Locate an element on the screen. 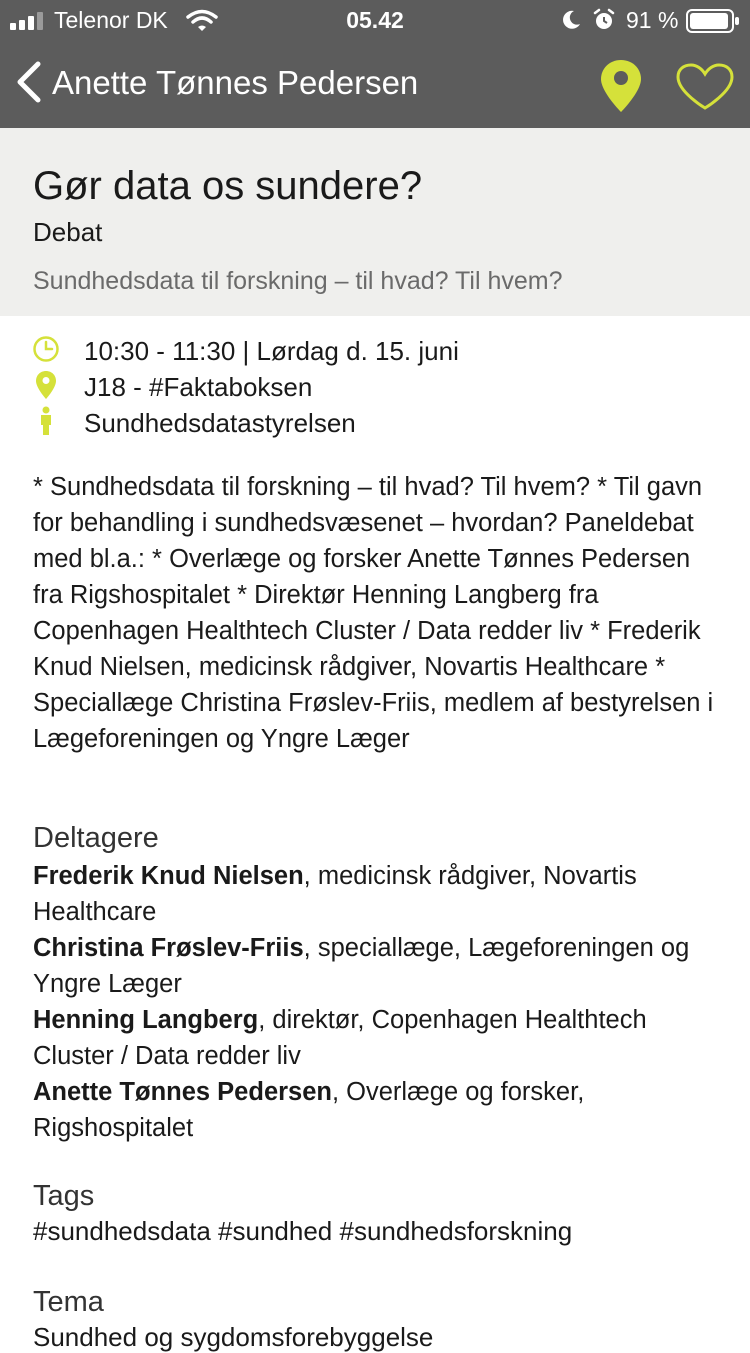  event-time-row: 10:30 - 11:30 | Lørdag d. 15. juni is located at coordinates (375, 352).